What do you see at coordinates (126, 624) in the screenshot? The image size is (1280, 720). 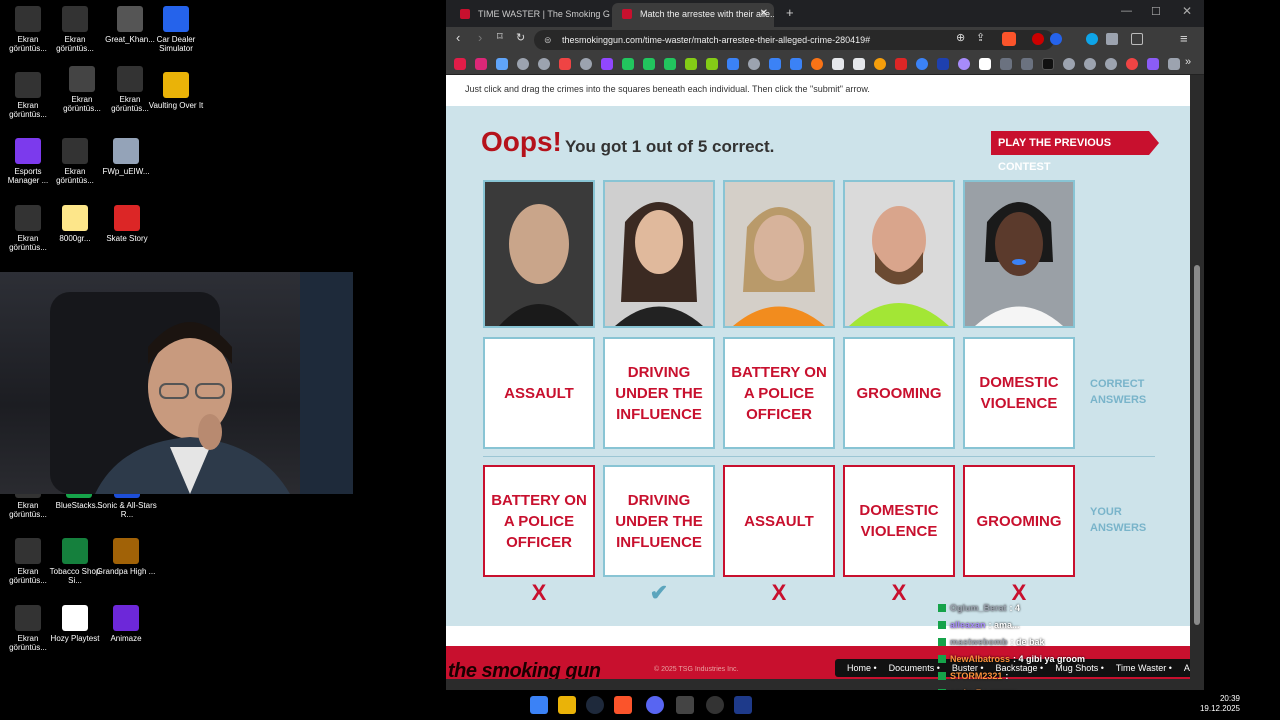 I see `desktop-icon: Animaze` at bounding box center [126, 624].